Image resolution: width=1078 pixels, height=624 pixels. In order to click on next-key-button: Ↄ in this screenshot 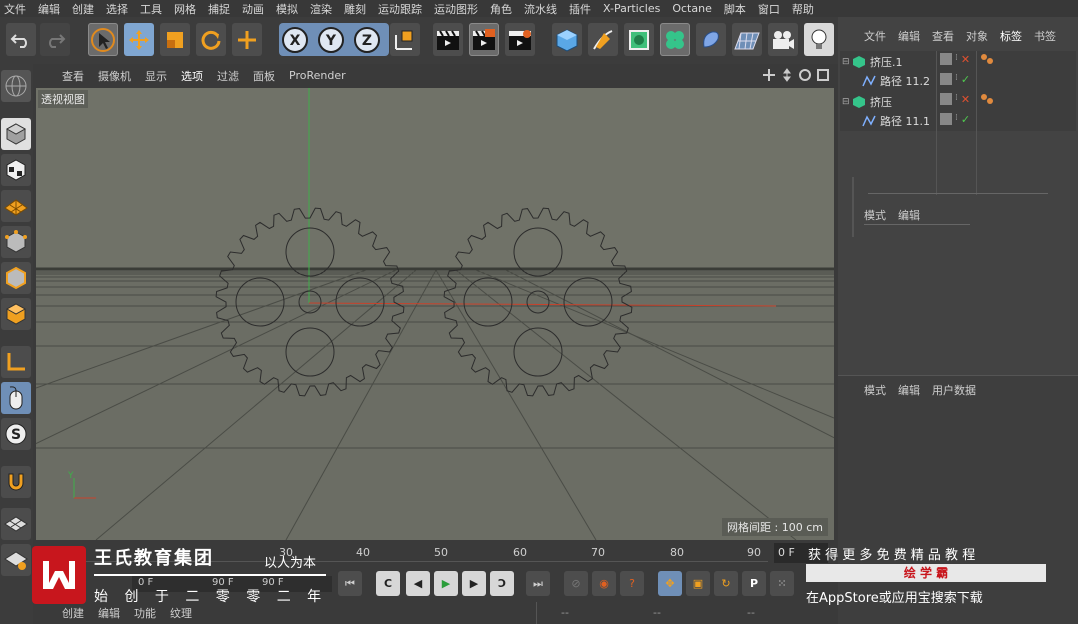, I will do `click(502, 583)`.